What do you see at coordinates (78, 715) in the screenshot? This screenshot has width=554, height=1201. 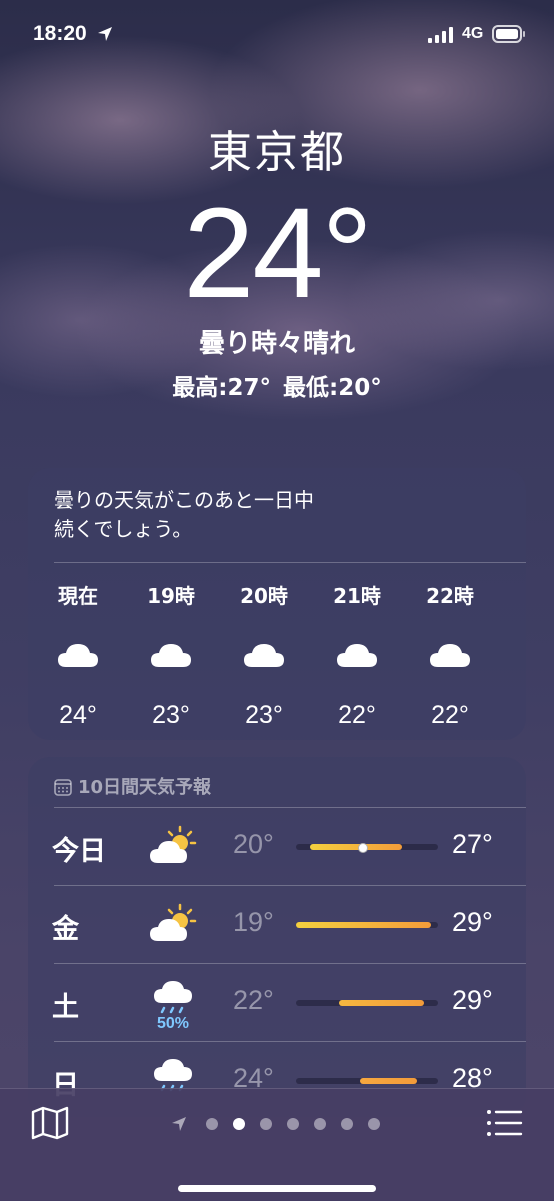 I see `hour-temp: 24°` at bounding box center [78, 715].